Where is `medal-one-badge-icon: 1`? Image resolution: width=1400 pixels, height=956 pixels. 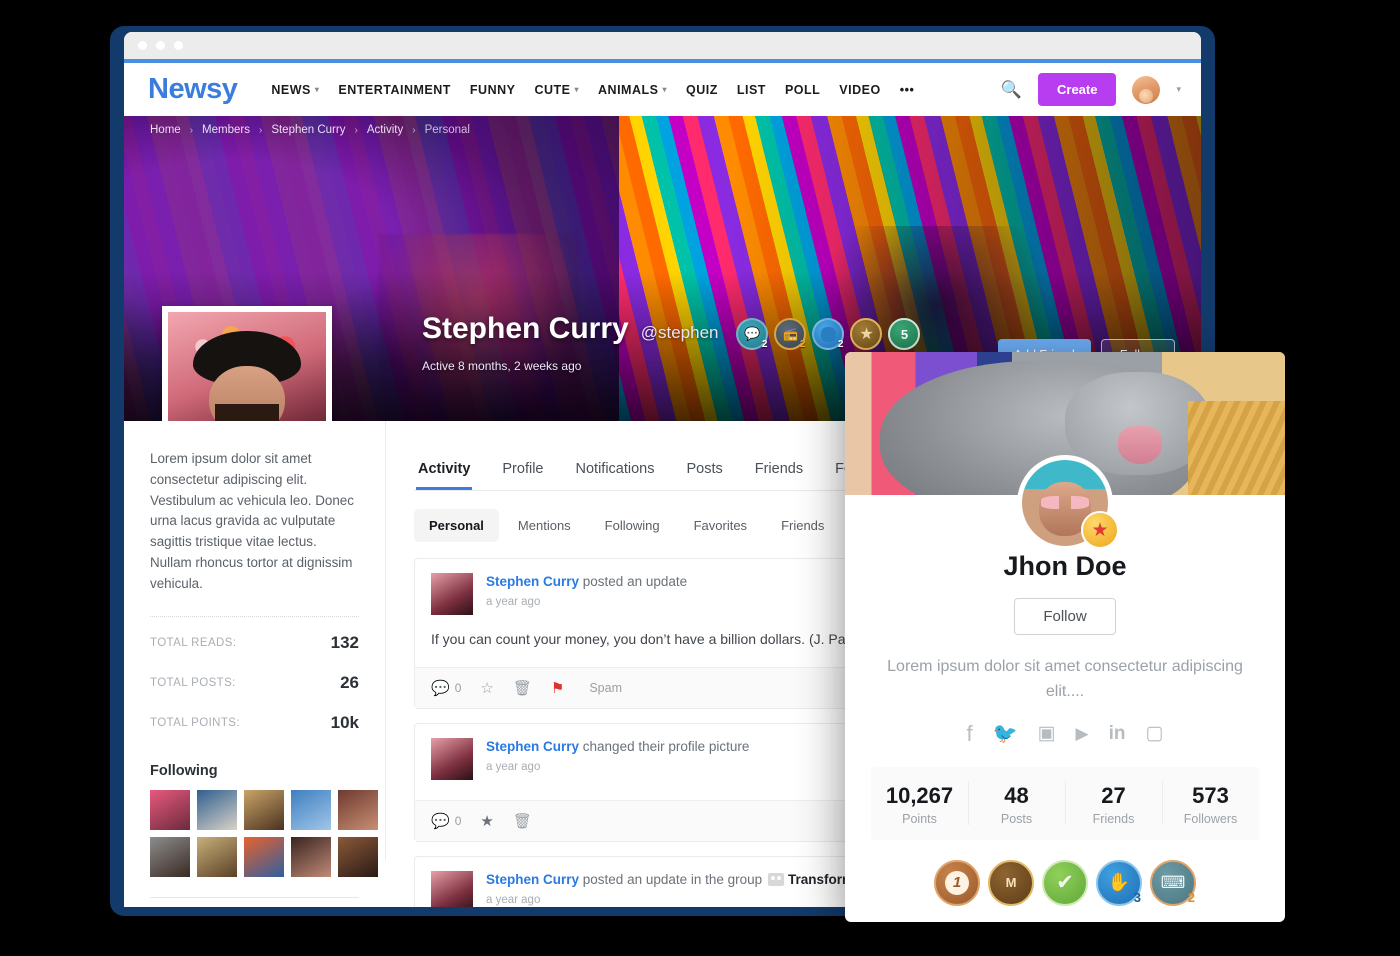 medal-one-badge-icon: 1 is located at coordinates (957, 882).